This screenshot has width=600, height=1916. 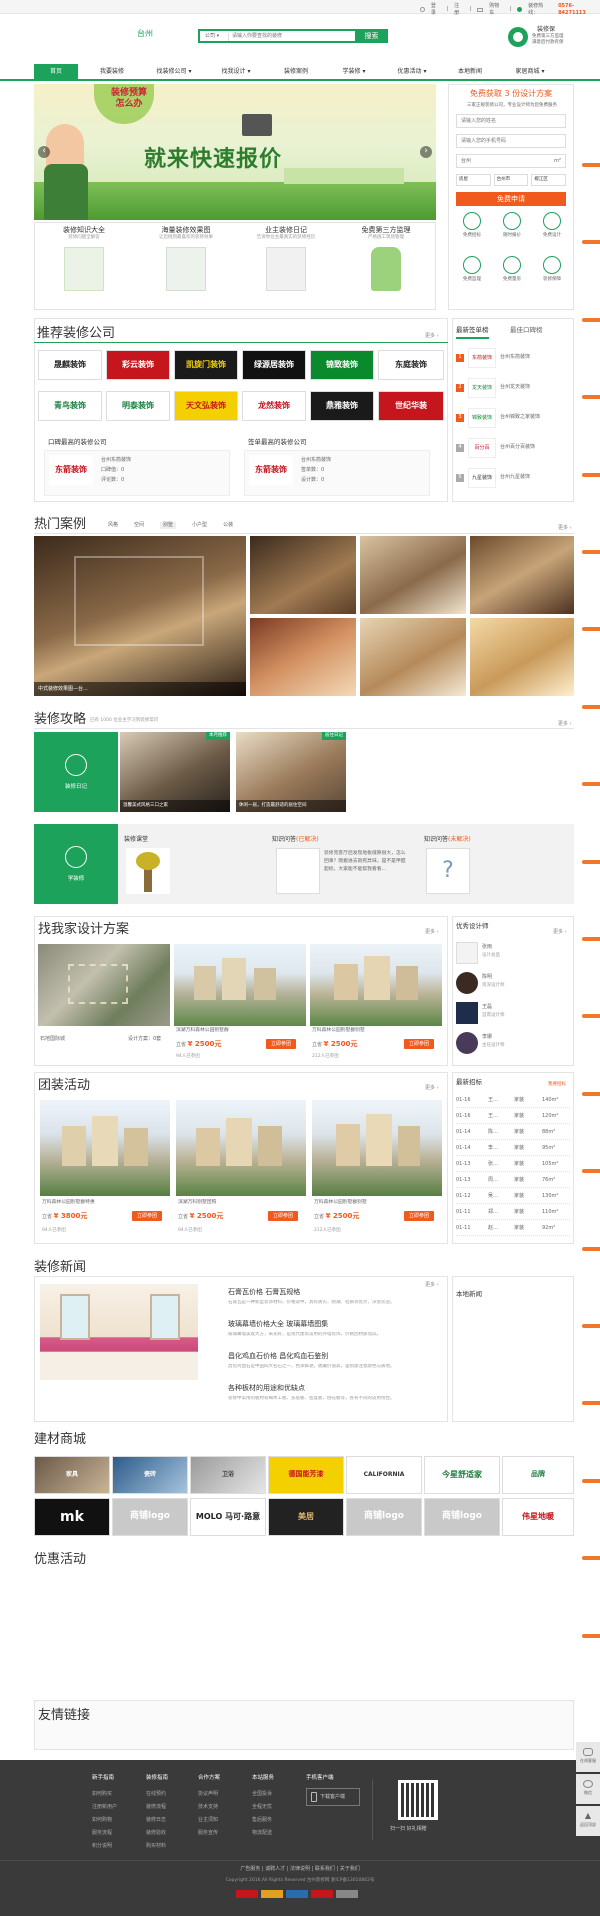 What do you see at coordinates (513, 954) in the screenshot?
I see `designer-item: 张雨 设计总监` at bounding box center [513, 954].